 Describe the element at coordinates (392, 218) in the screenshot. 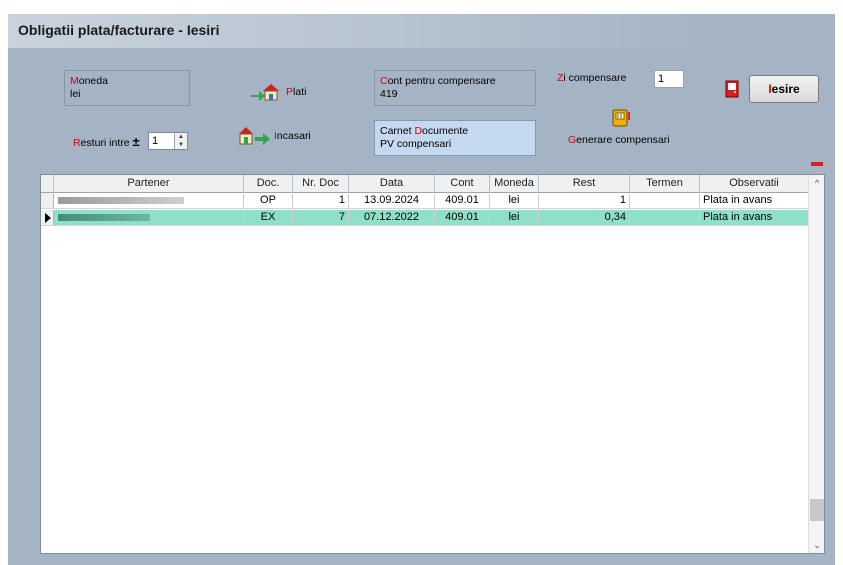

I see `cell-data: 07.12.2022` at that location.